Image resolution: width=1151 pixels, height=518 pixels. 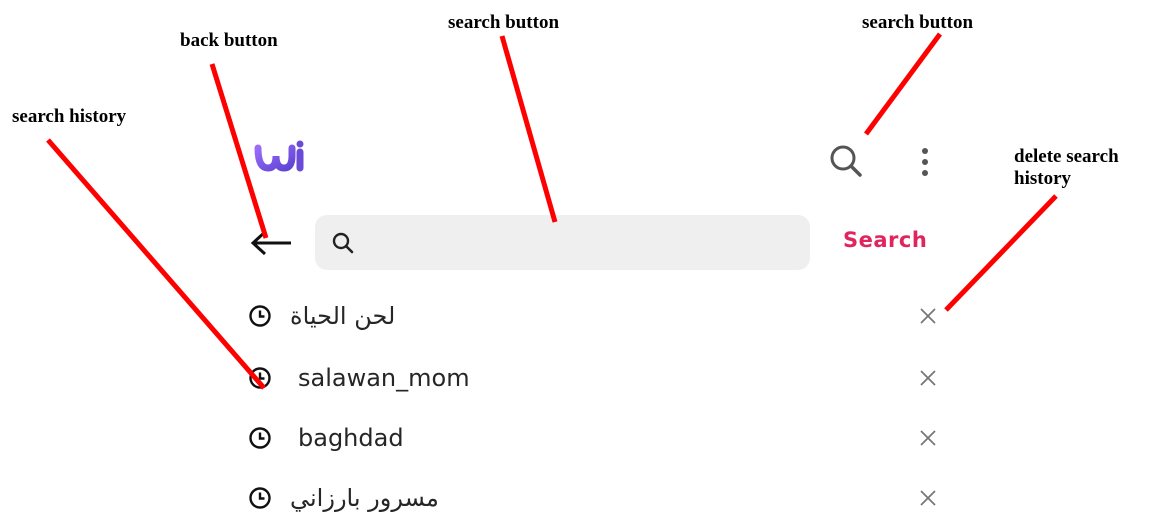 What do you see at coordinates (577, 242) in the screenshot?
I see `search-input` at bounding box center [577, 242].